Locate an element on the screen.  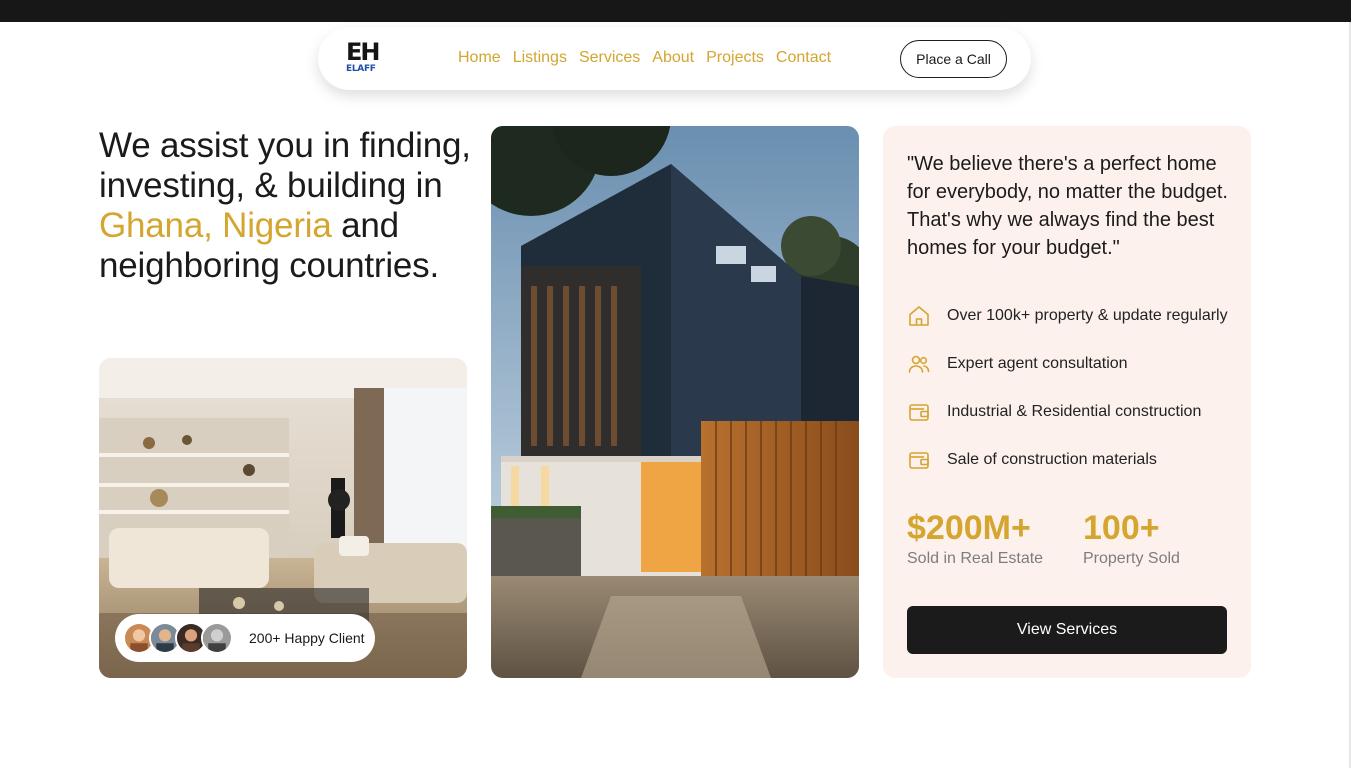
list-item: Industrial & Residential construction is located at coordinates (1067, 412).